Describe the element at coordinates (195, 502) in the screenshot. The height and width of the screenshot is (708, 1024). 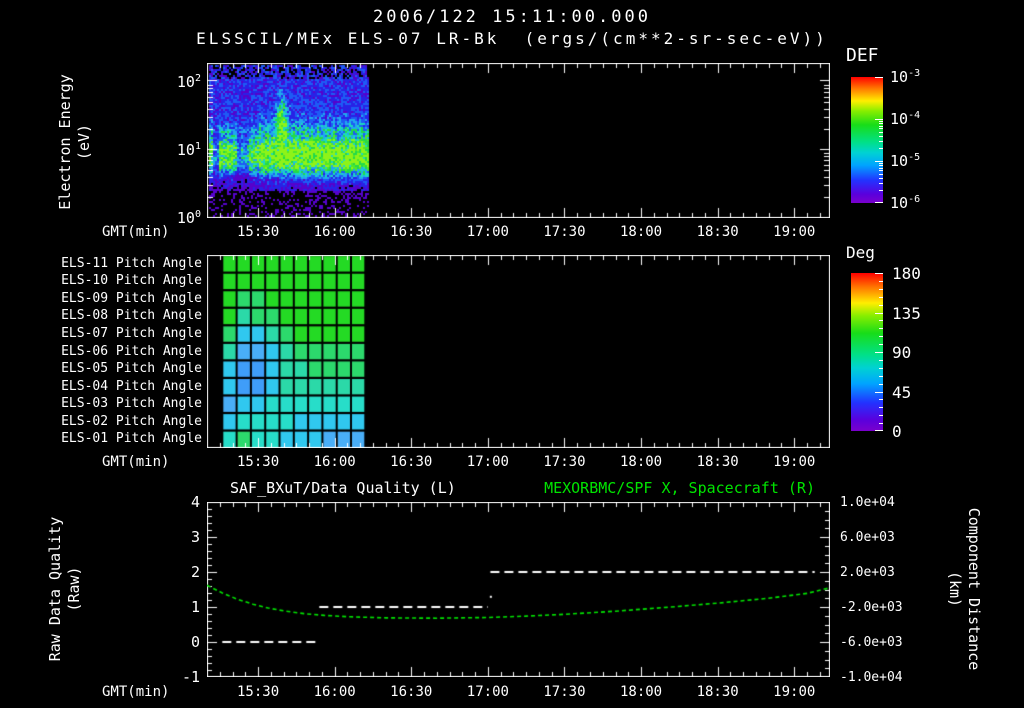
I see `quality-ytick-label: 4` at that location.